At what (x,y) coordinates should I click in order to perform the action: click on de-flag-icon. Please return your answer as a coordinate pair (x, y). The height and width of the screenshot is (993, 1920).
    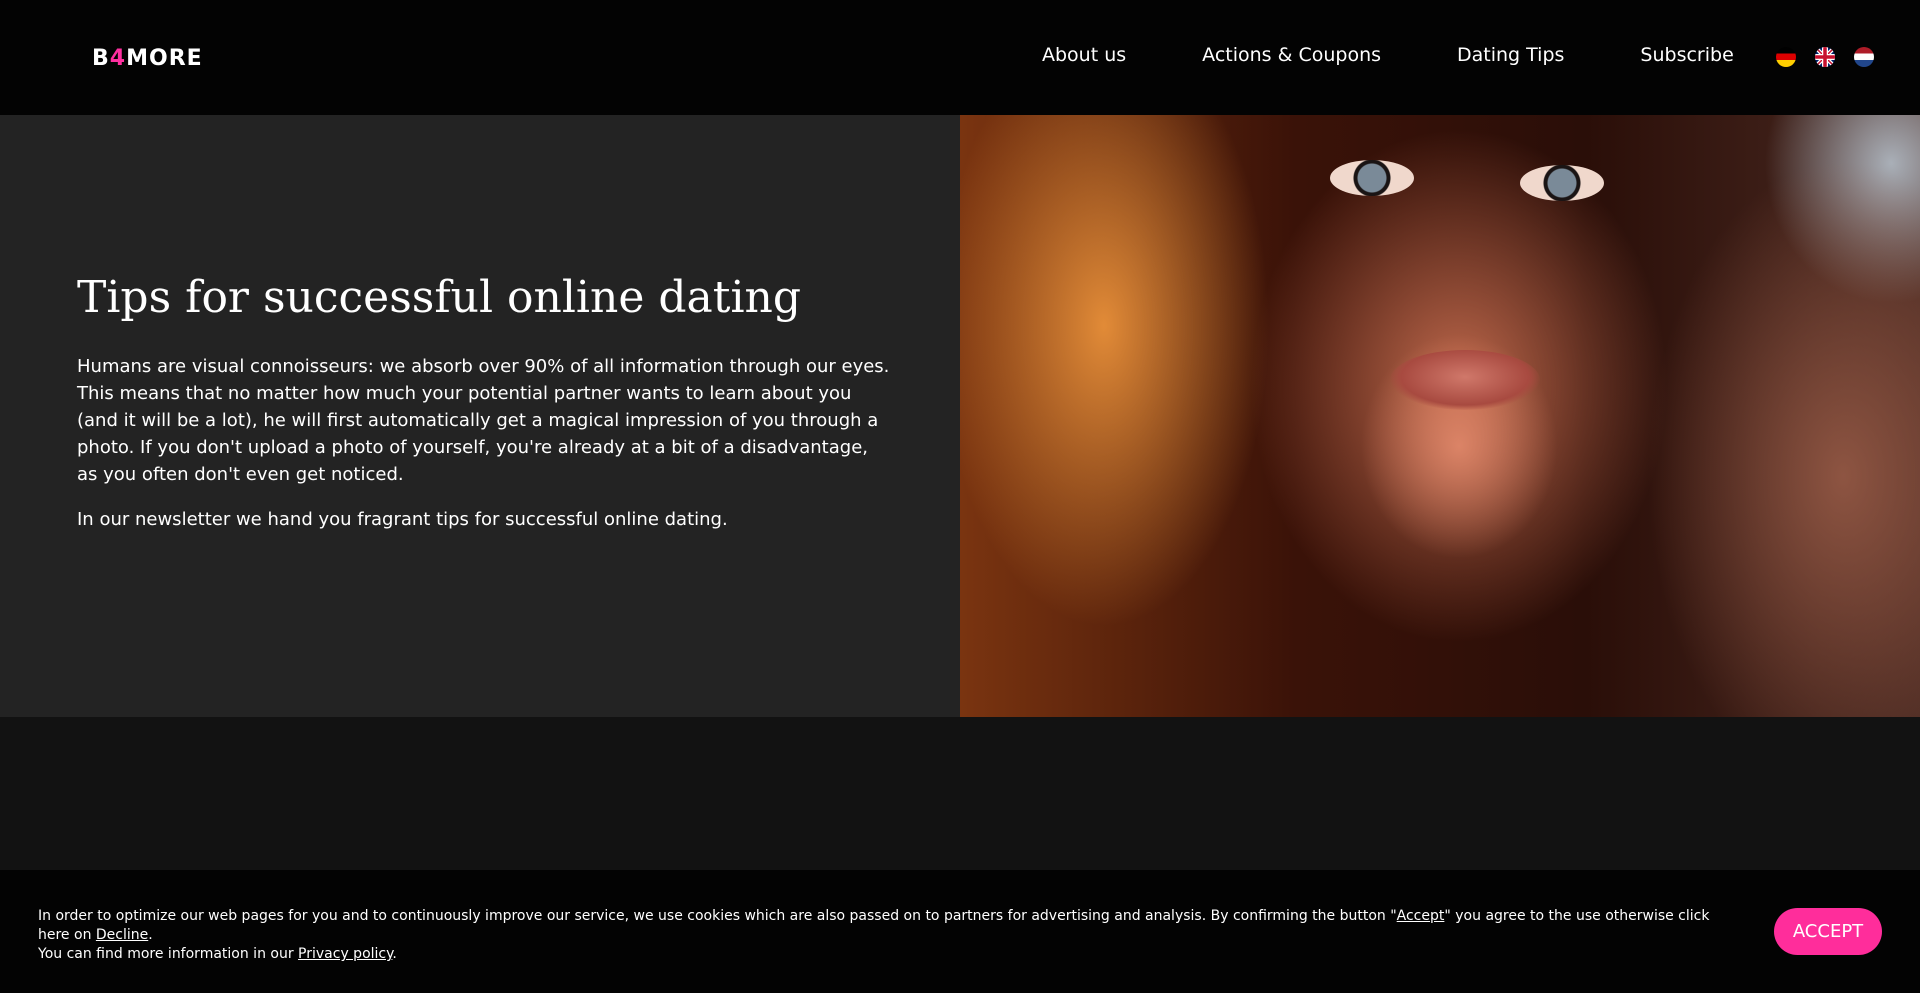
    Looking at the image, I should click on (1786, 57).